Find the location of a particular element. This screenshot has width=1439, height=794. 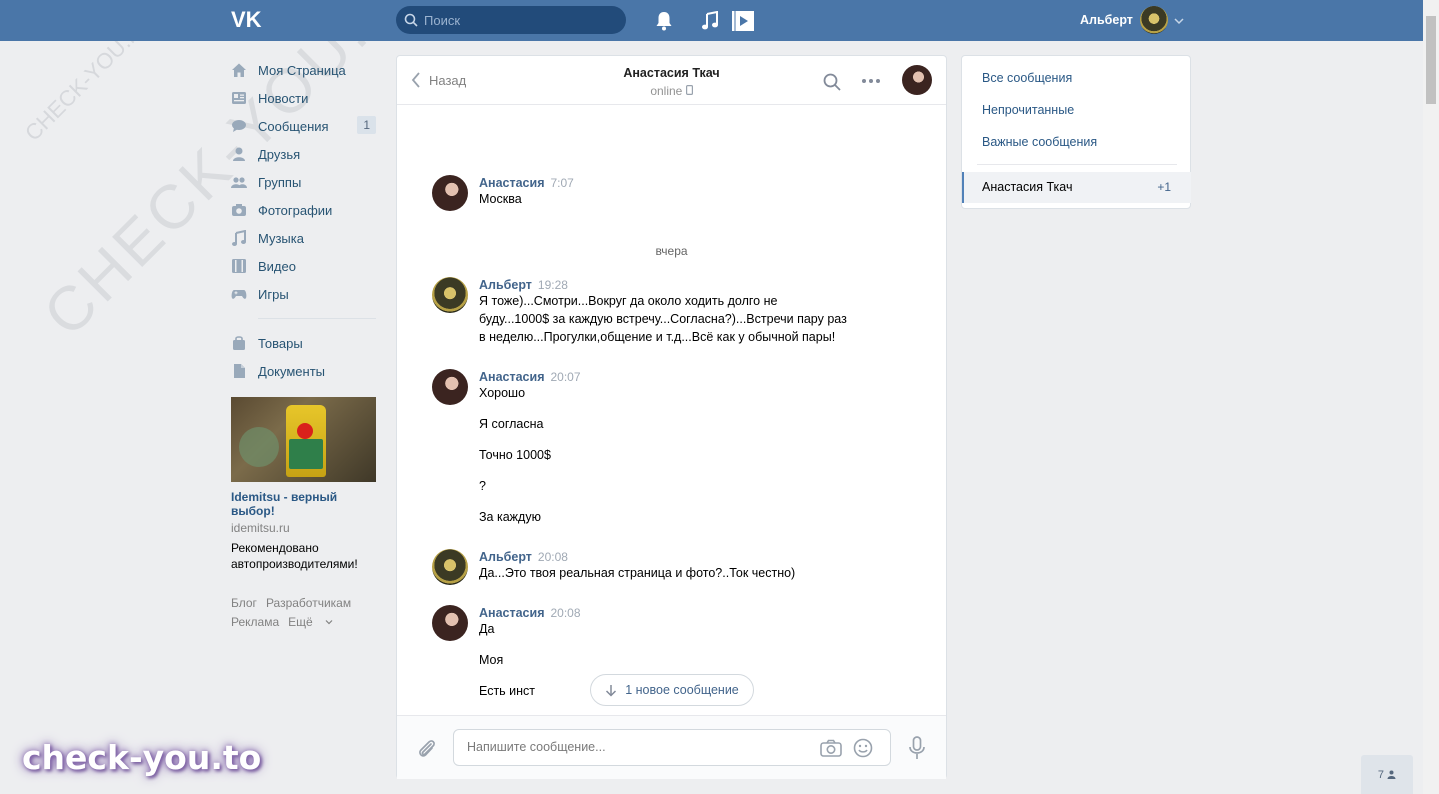

music-icon is located at coordinates (710, 21).